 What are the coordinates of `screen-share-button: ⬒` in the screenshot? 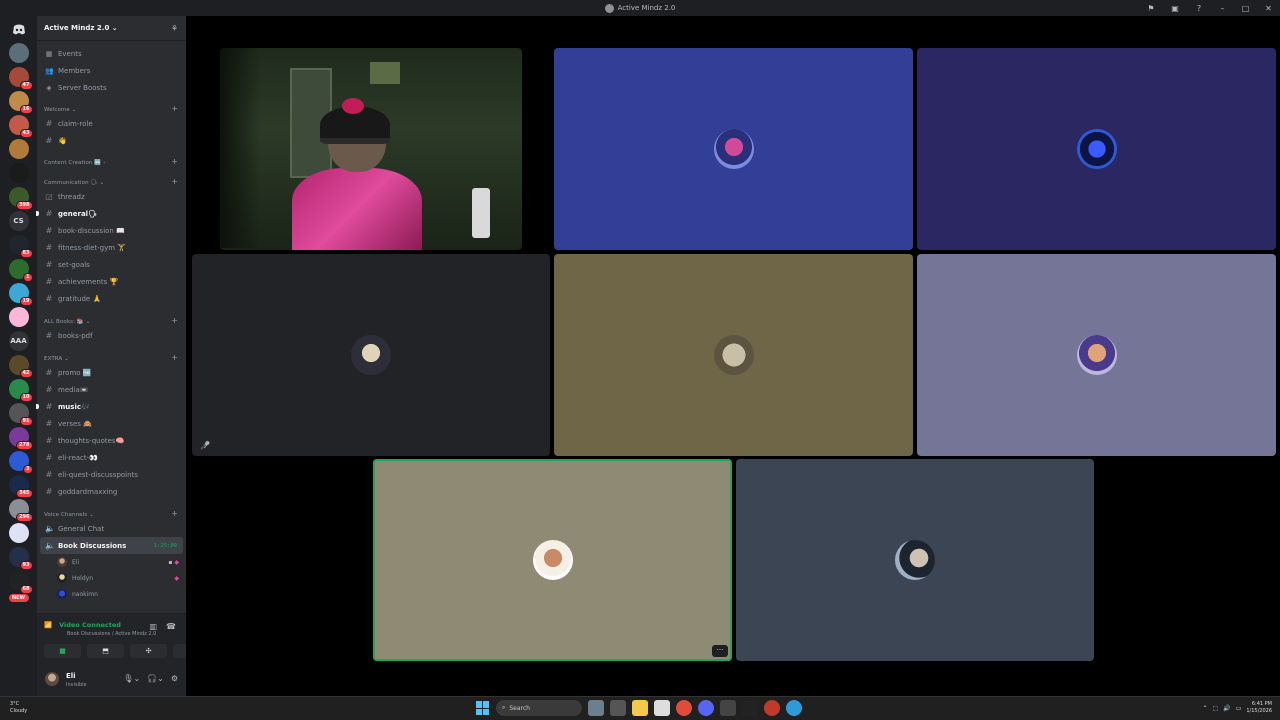 It's located at (105, 651).